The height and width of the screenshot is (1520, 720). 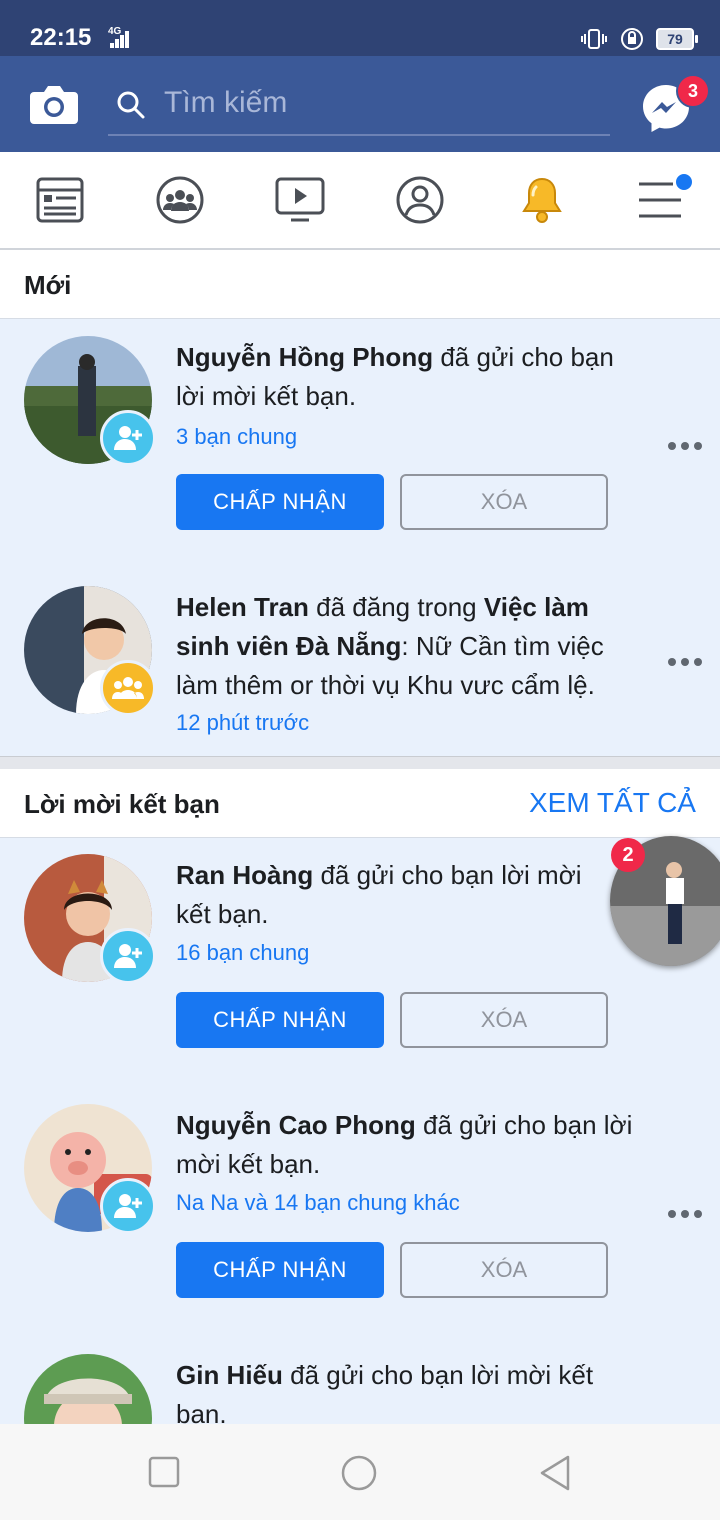 What do you see at coordinates (360, 803) in the screenshot?
I see `section-friend-requests: Lời mời kết bạn XEM TẤT CẢ` at bounding box center [360, 803].